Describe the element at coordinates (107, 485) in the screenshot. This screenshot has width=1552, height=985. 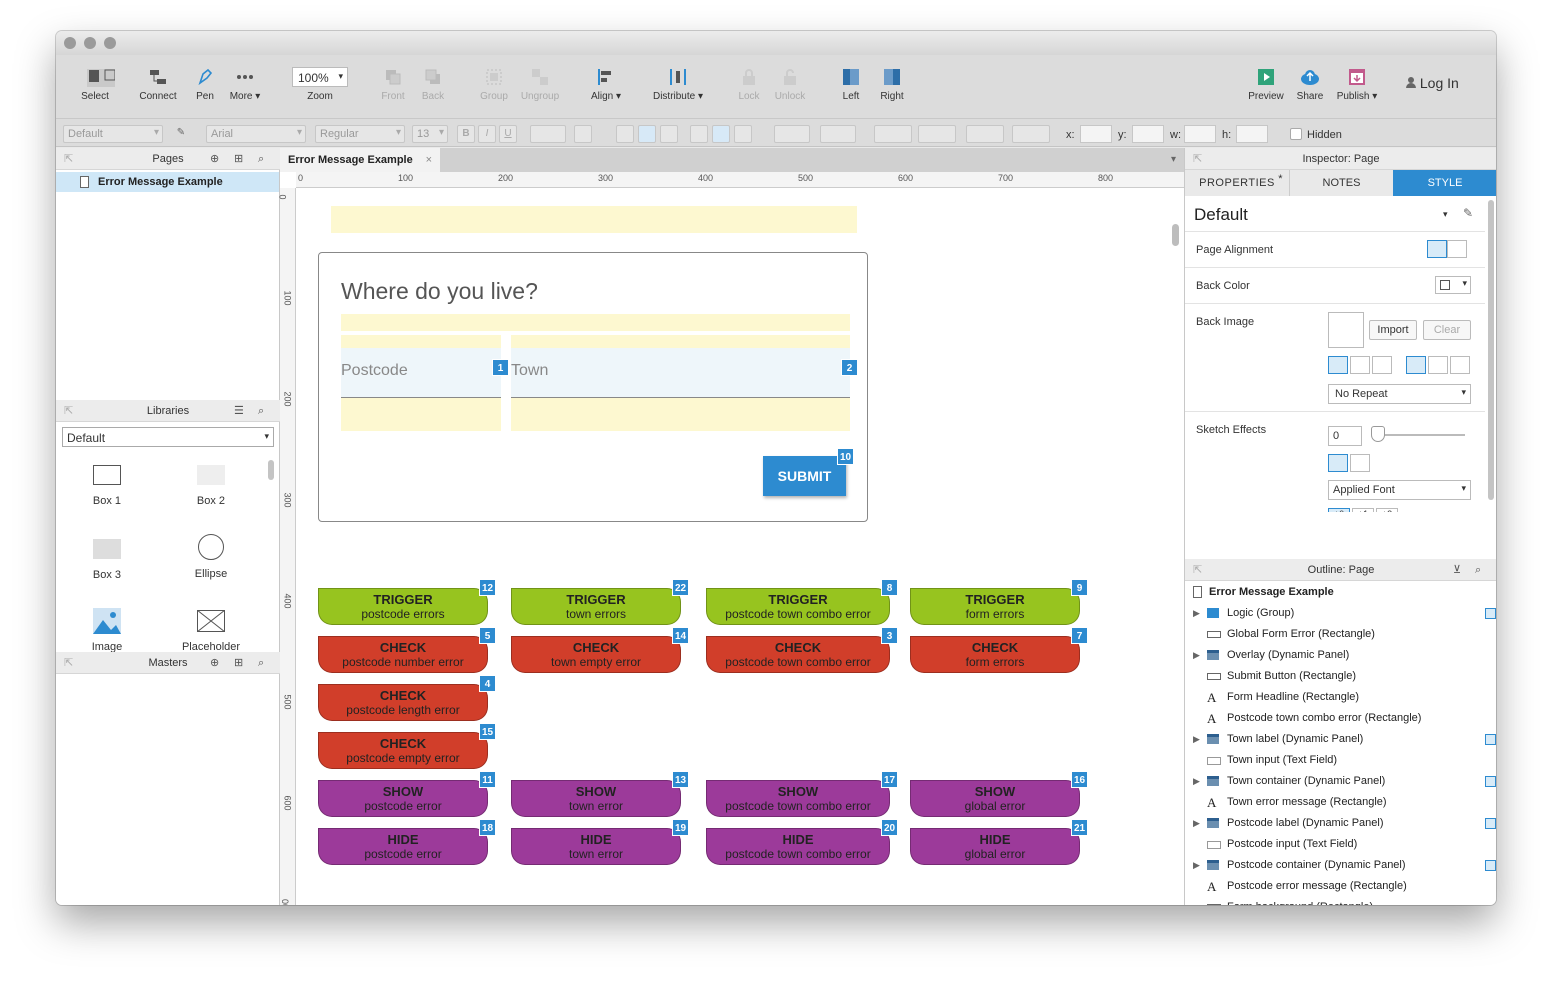
I see `library-widget-box1: Box 1` at that location.